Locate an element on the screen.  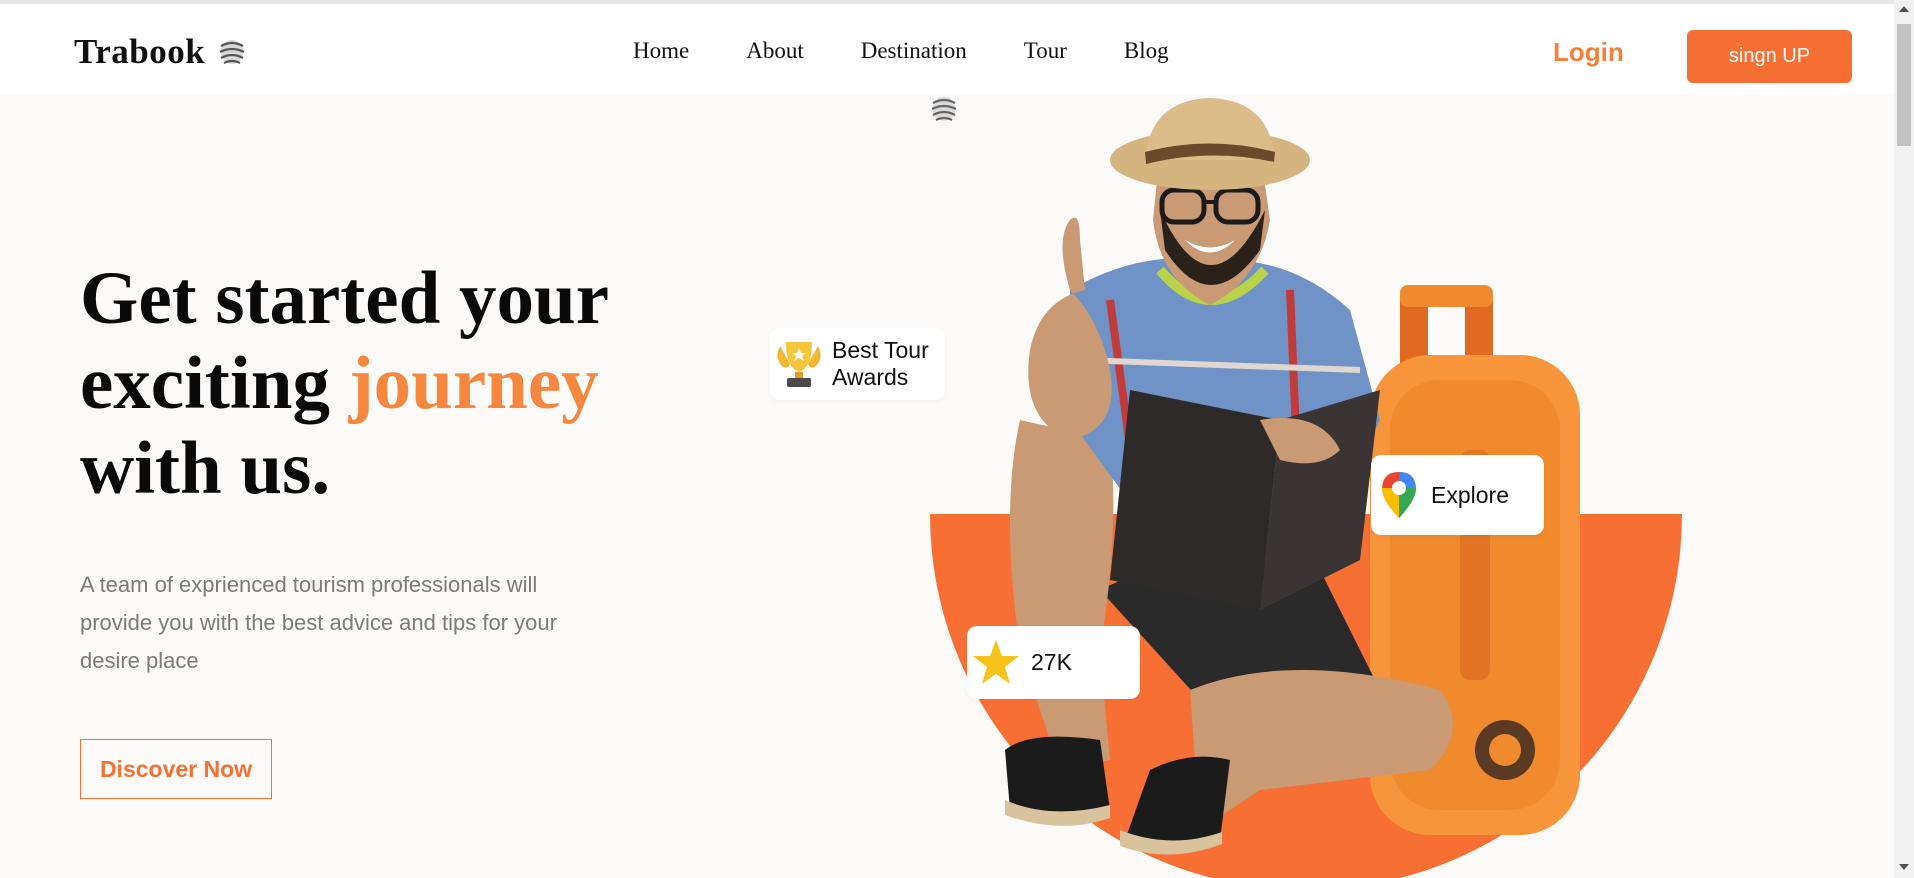
explore-badge: Explore is located at coordinates (1457, 495).